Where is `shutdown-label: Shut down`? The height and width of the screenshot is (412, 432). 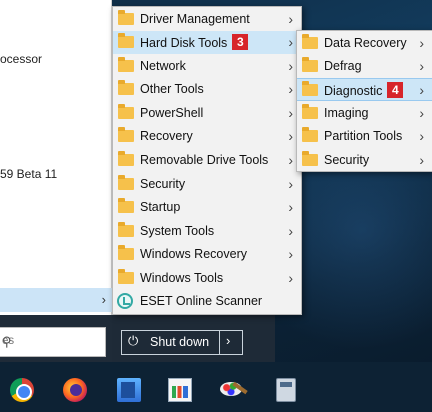 shutdown-label: Shut down is located at coordinates (180, 342).